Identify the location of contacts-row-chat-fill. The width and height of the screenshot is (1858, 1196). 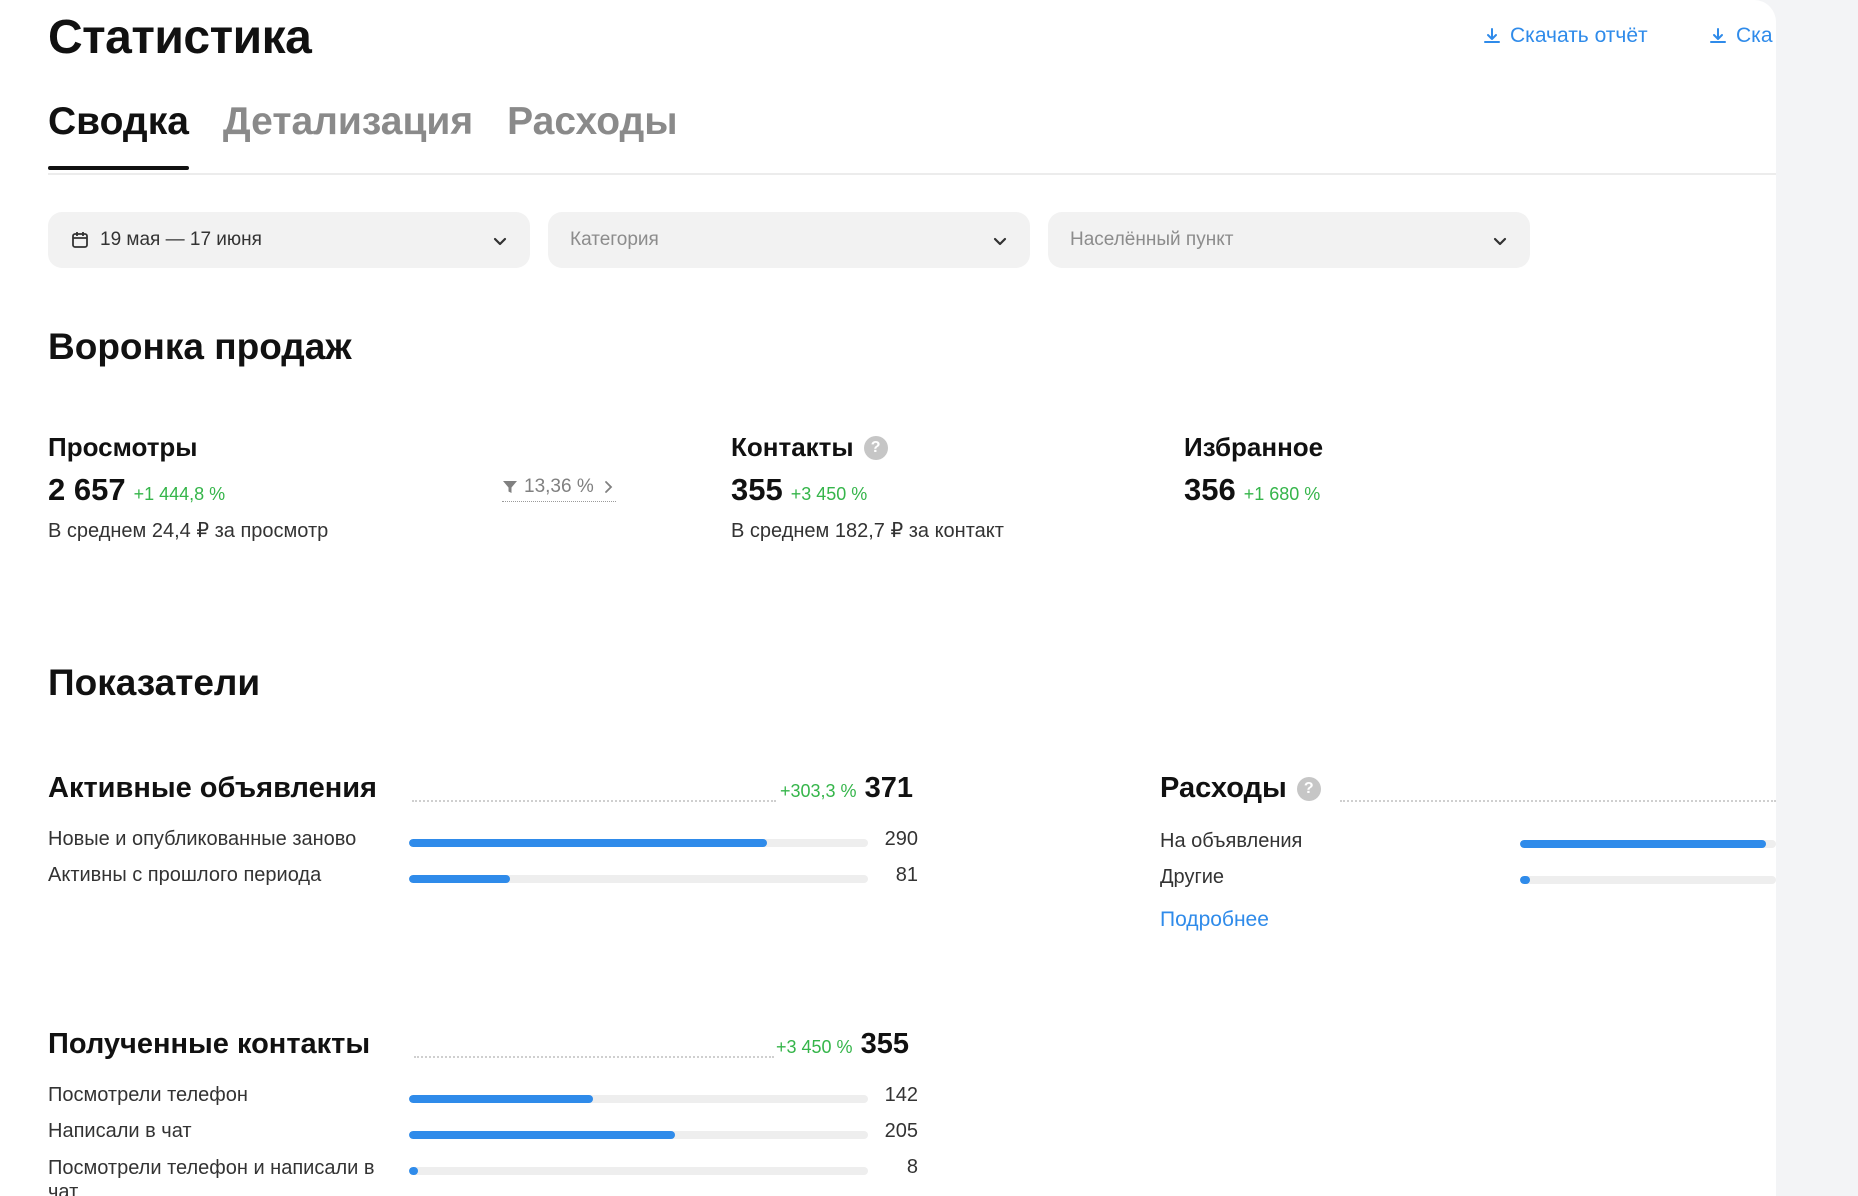
(542, 1135).